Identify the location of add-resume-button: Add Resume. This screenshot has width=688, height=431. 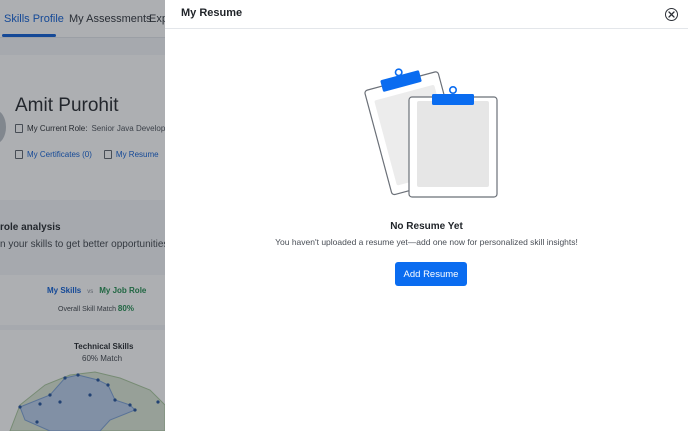
(431, 274).